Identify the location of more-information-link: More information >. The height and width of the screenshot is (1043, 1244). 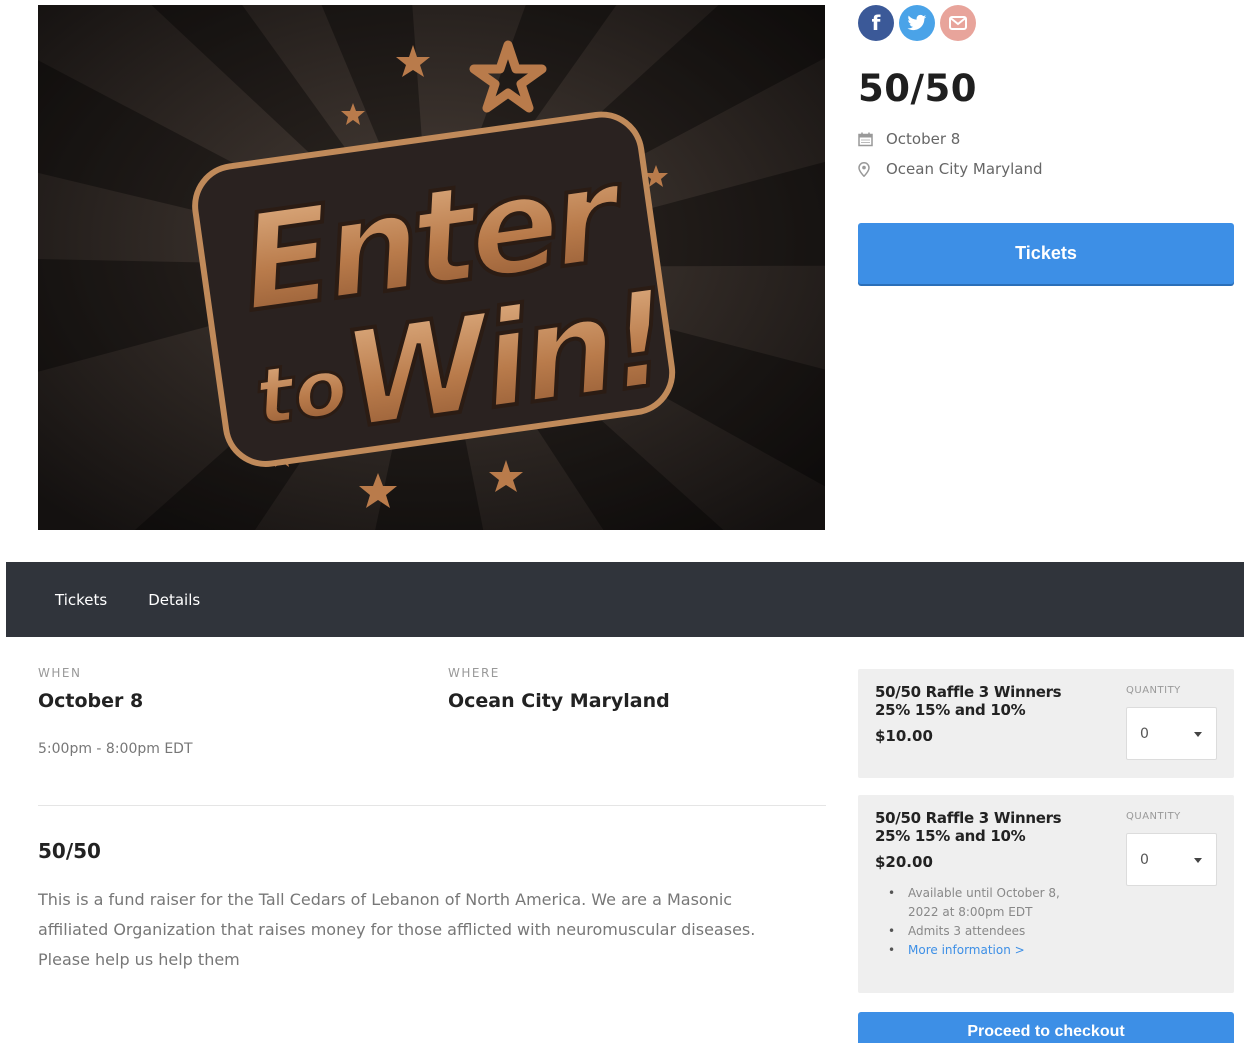
(988, 950).